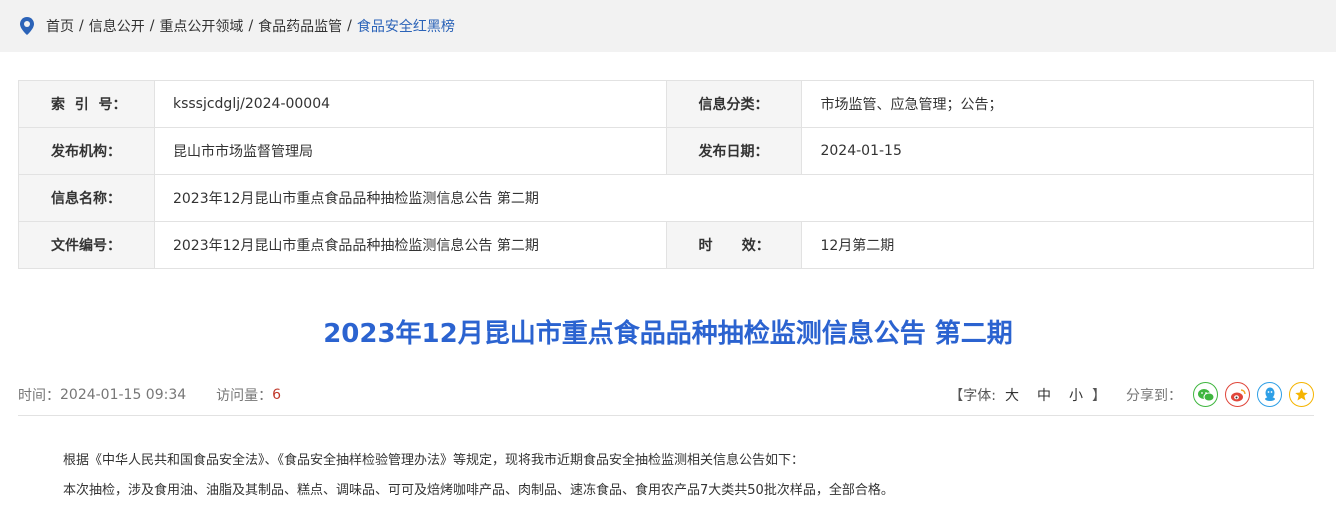  I want to click on font-control-close: 】, so click(1099, 395).